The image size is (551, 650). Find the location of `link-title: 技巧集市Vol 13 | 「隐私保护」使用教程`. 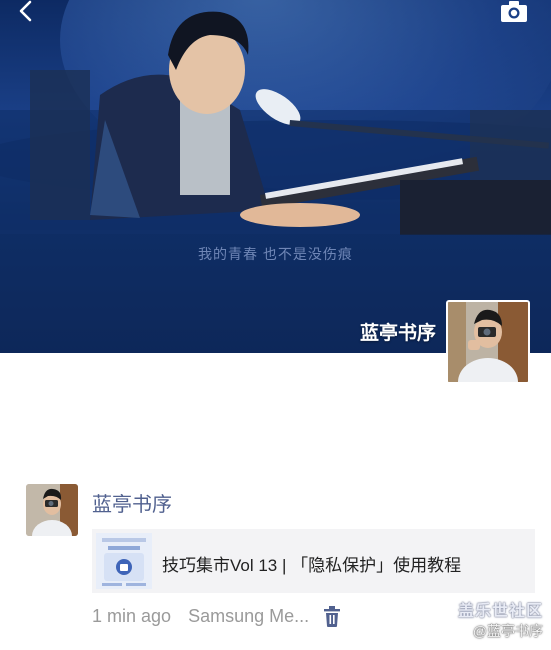

link-title: 技巧集市Vol 13 | 「隐私保护」使用教程 is located at coordinates (312, 565).